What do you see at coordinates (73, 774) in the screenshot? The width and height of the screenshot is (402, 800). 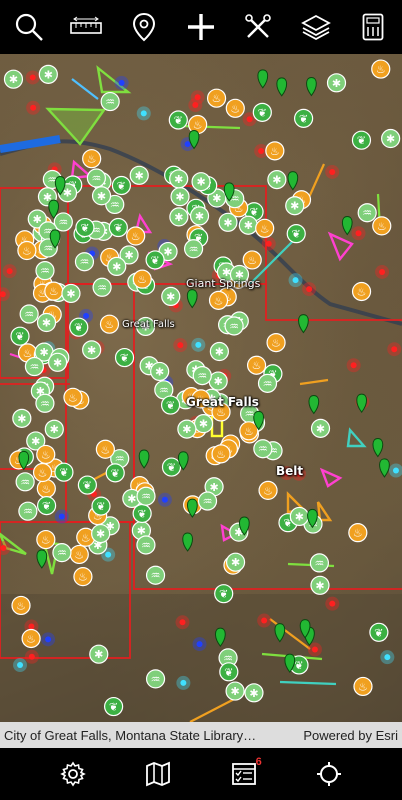 I see `settings-button` at bounding box center [73, 774].